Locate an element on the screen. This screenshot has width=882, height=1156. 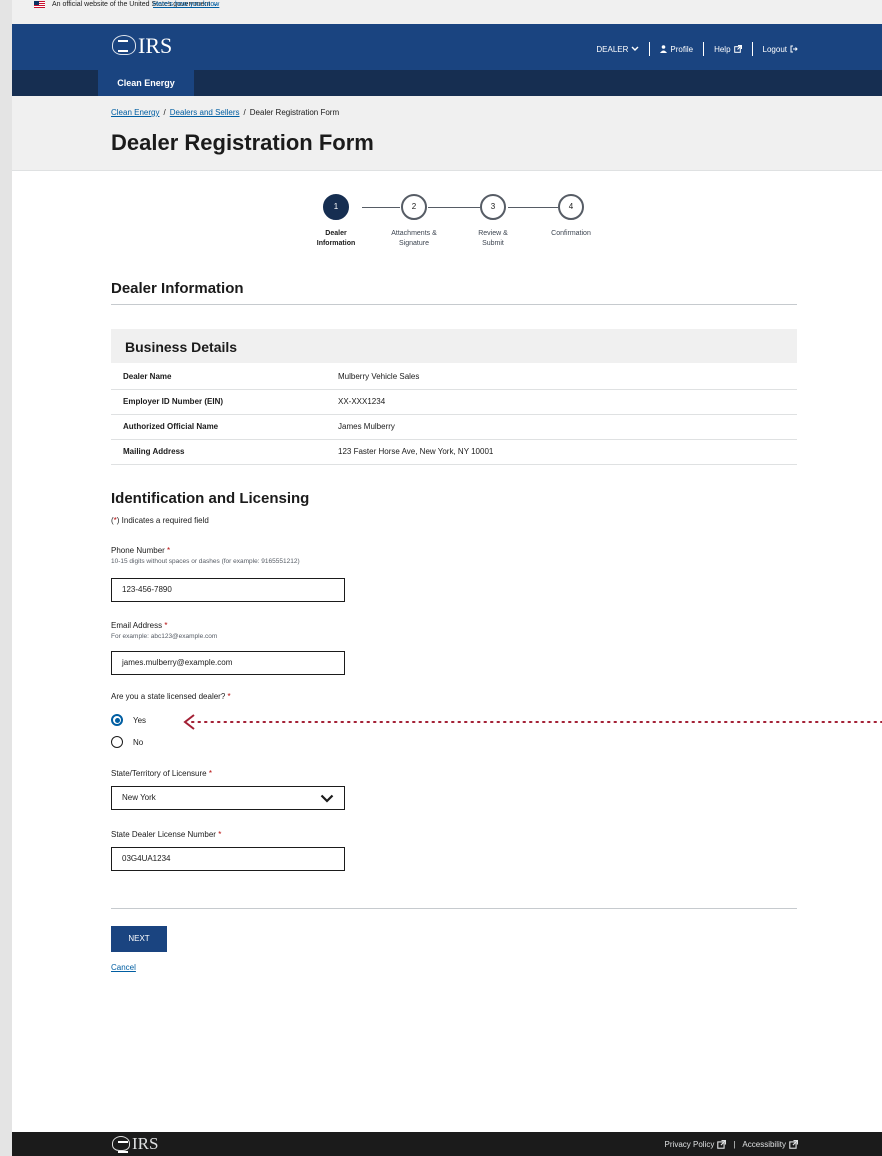
logout-icon is located at coordinates (794, 49).